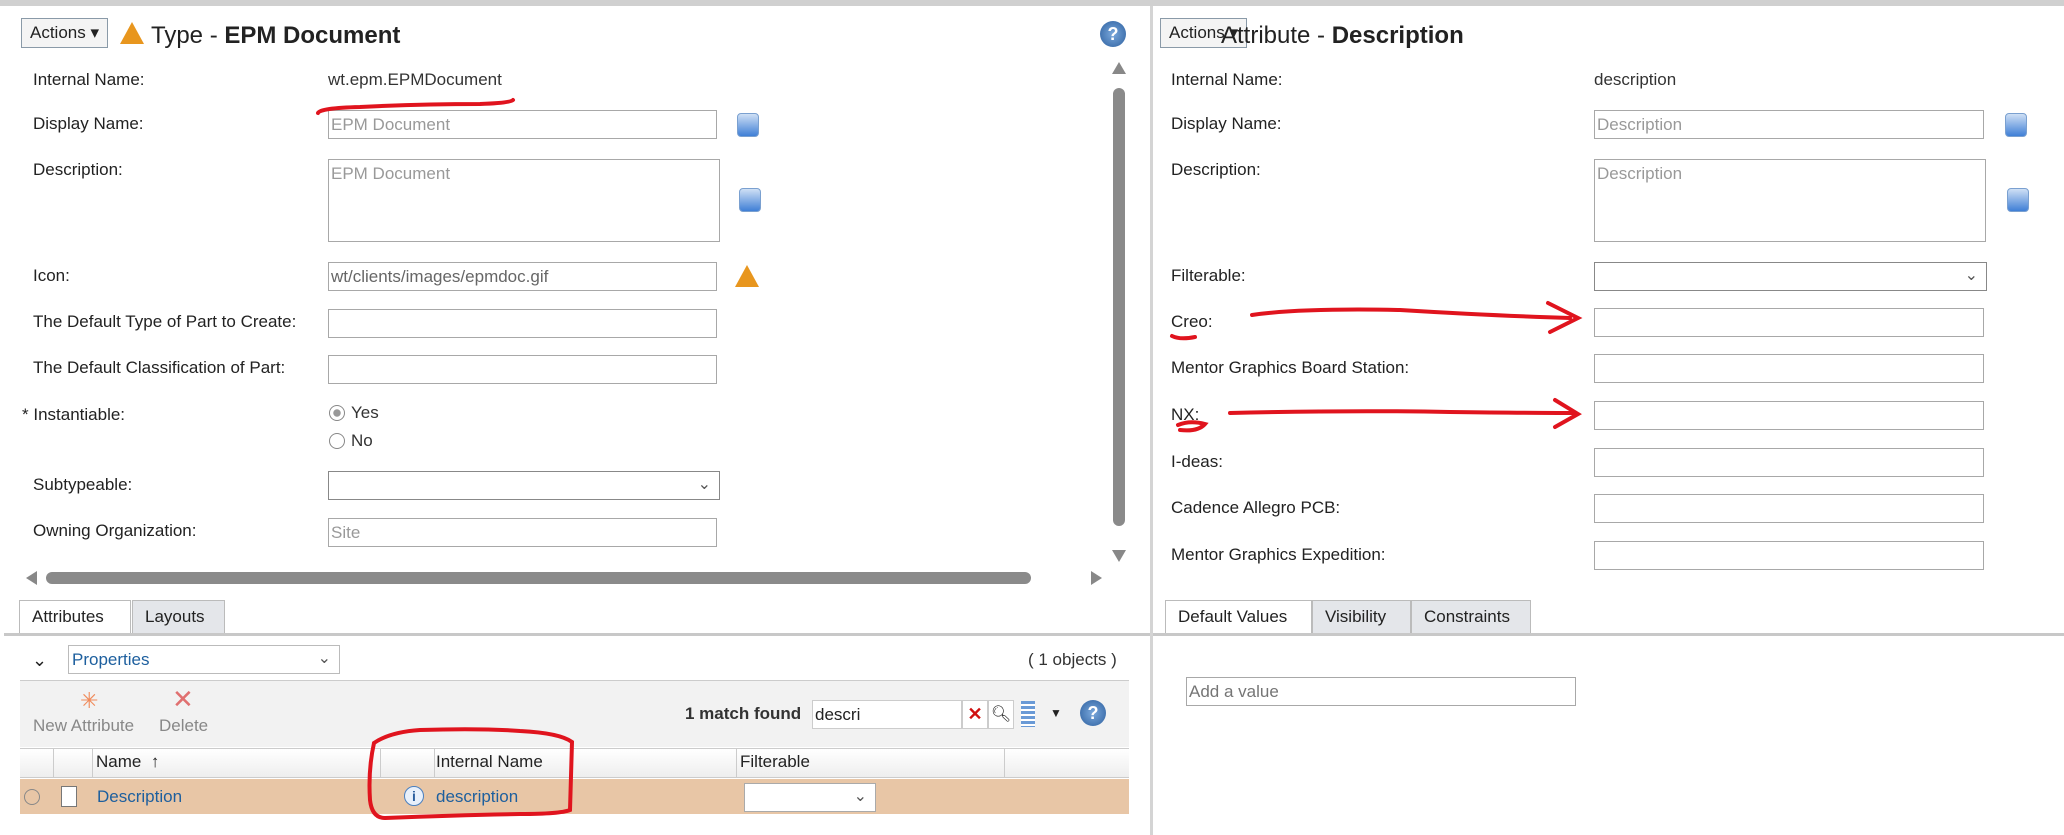 This screenshot has width=2064, height=835. I want to click on annotation-arrow-nx, so click(1405, 413).